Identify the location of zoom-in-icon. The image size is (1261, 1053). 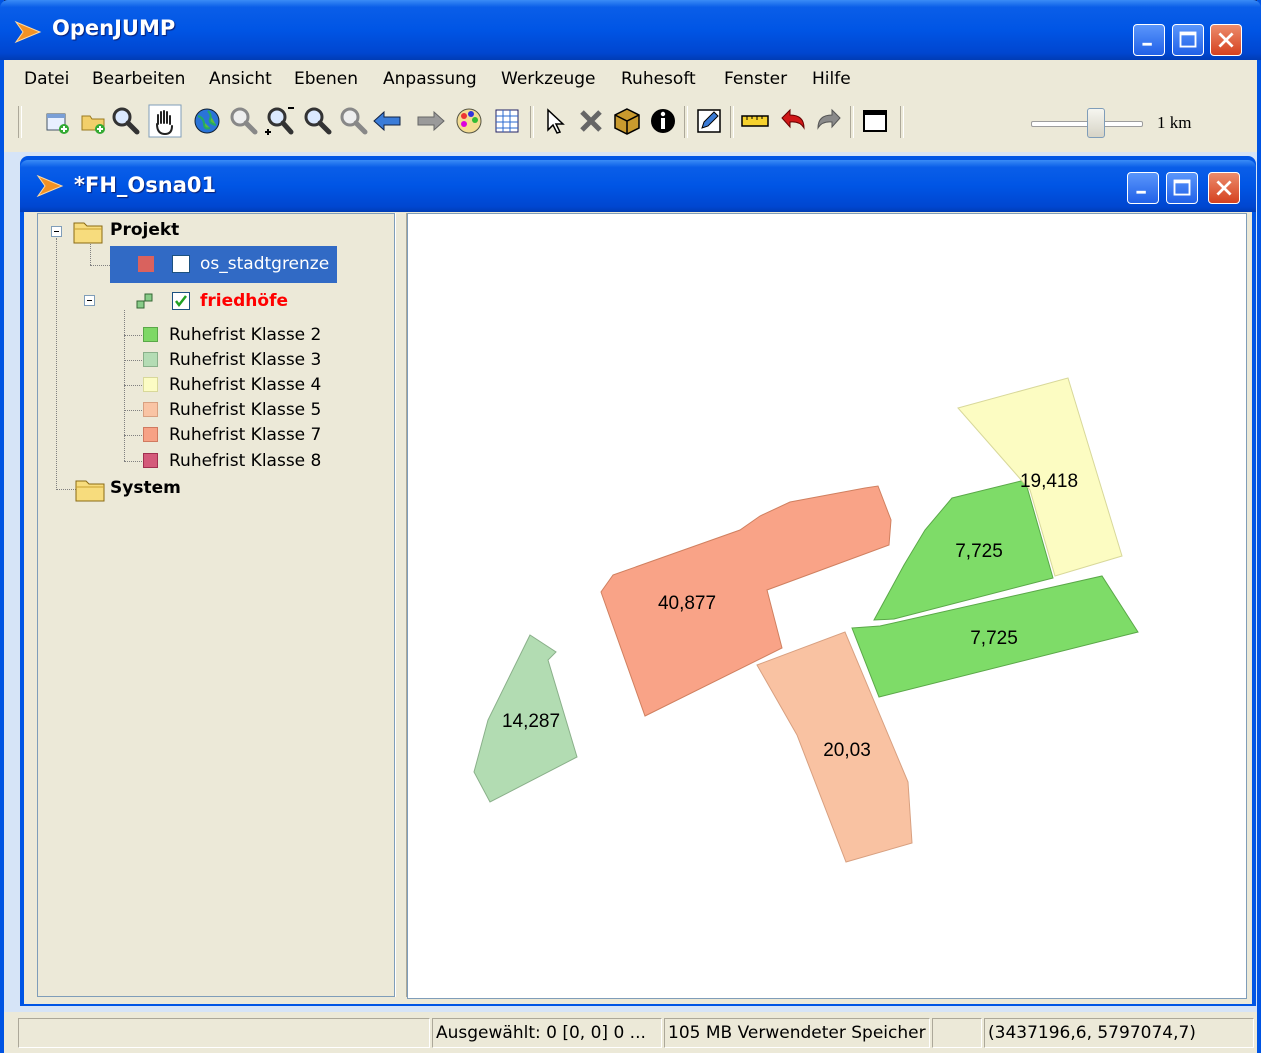
(279, 121).